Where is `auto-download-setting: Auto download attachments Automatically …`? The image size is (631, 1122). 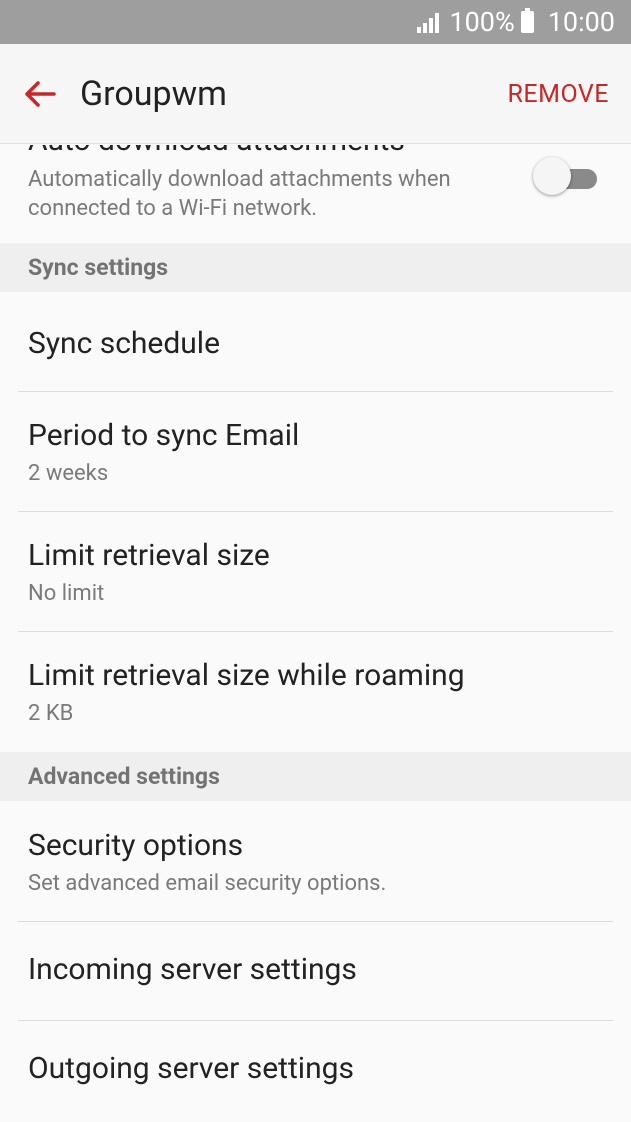 auto-download-setting: Auto download attachments Automatically … is located at coordinates (315, 194).